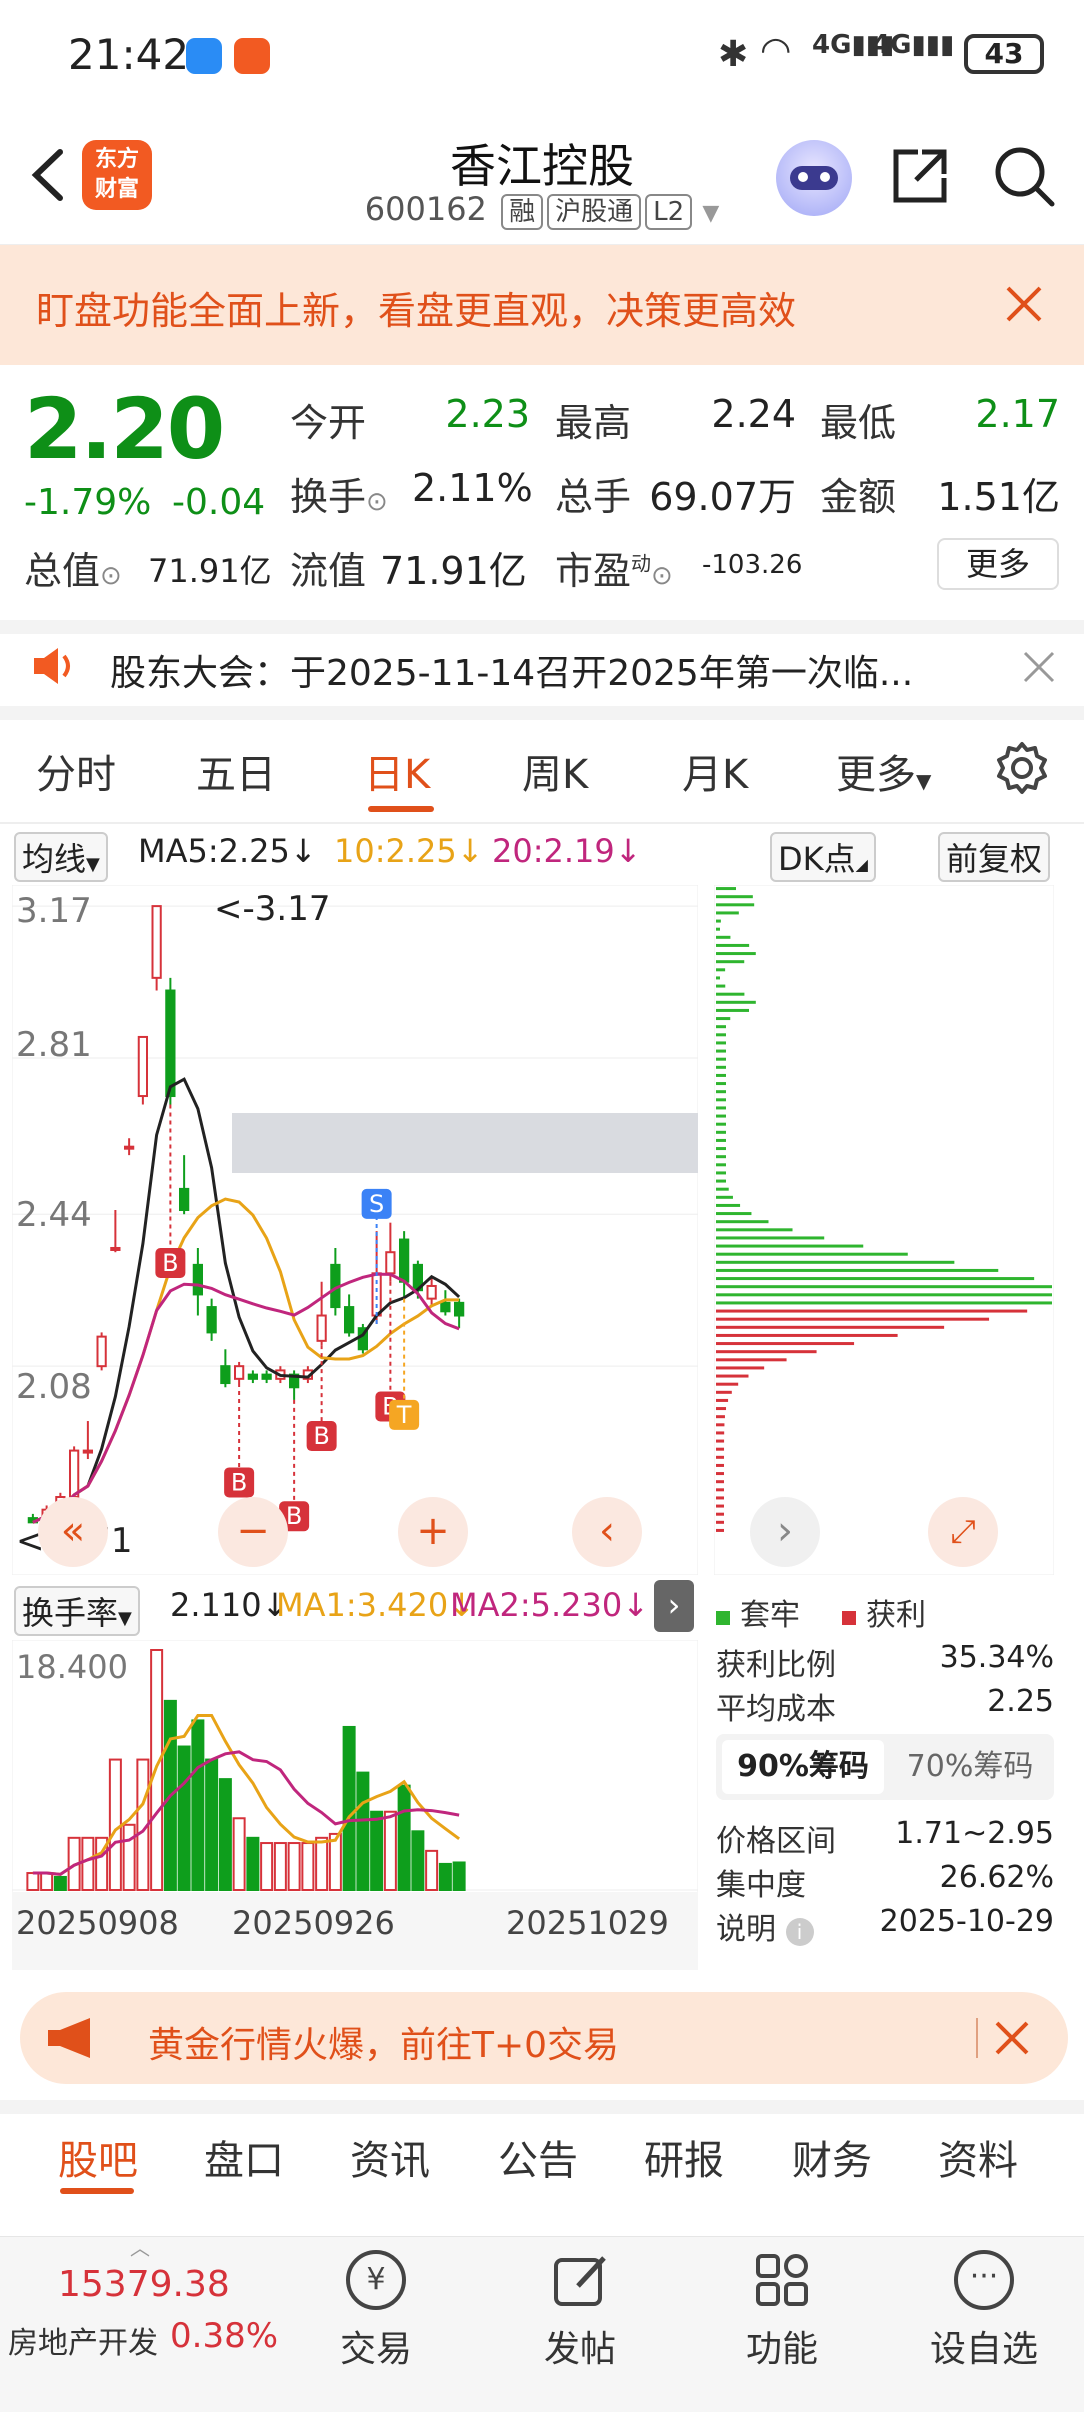 This screenshot has height=2412, width=1084. I want to click on promo-close-icon, so click(1012, 2038).